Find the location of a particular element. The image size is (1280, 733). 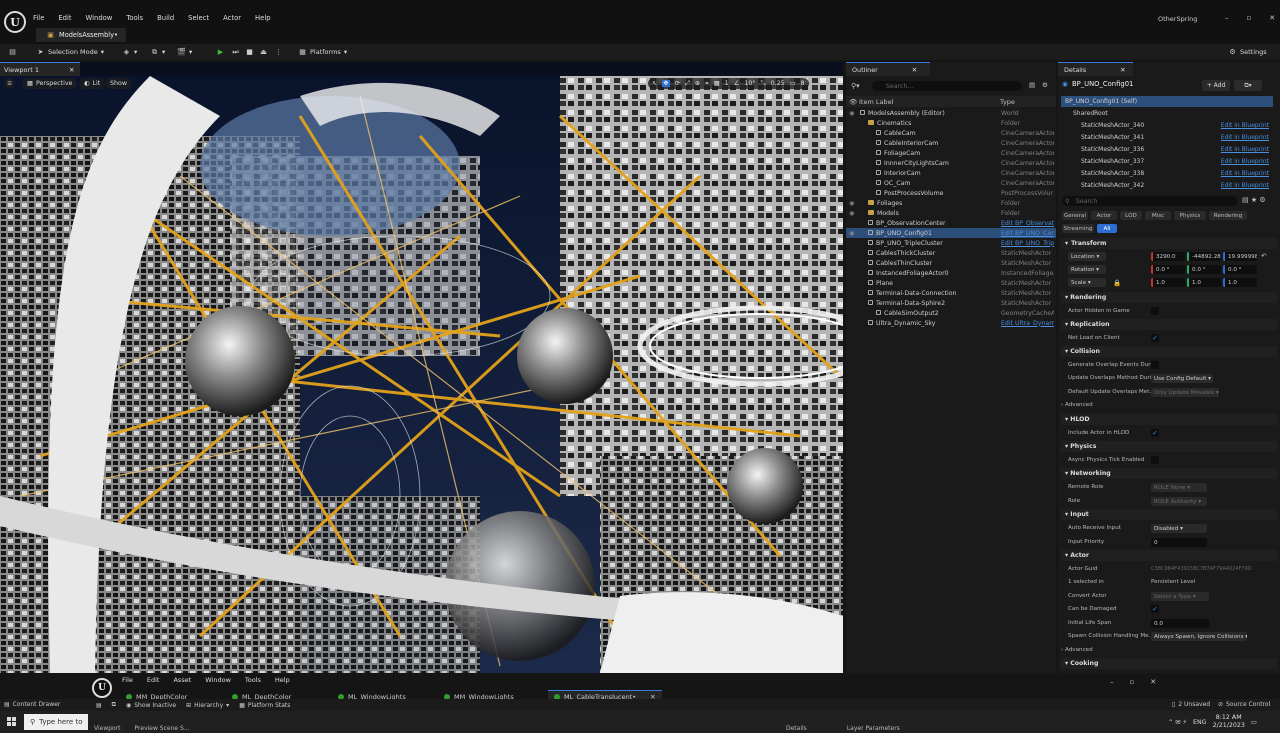

filter-tab-all: All is located at coordinates (1107, 228).